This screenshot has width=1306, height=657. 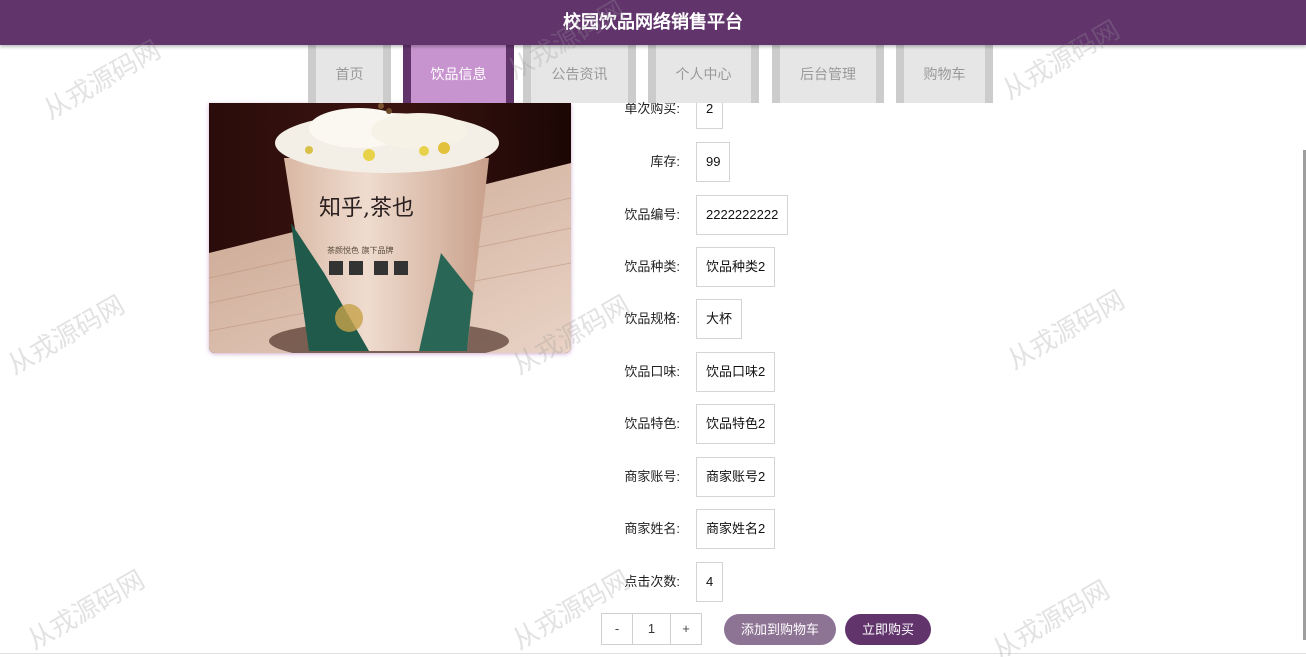 What do you see at coordinates (366, 208) in the screenshot?
I see `svg-text: 知乎,茶也` at bounding box center [366, 208].